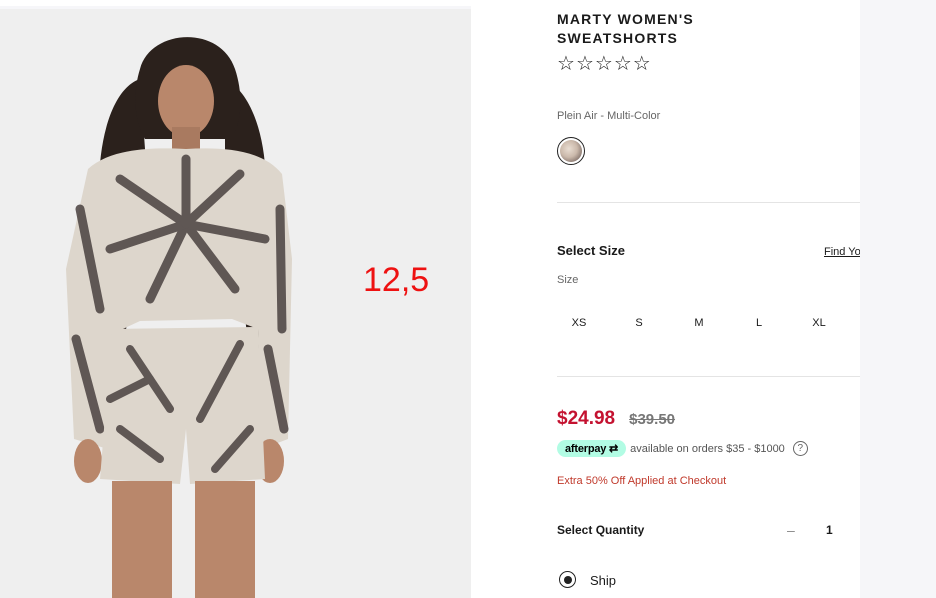 The height and width of the screenshot is (598, 936). Describe the element at coordinates (591, 250) in the screenshot. I see `select-size-heading: Select Size` at that location.